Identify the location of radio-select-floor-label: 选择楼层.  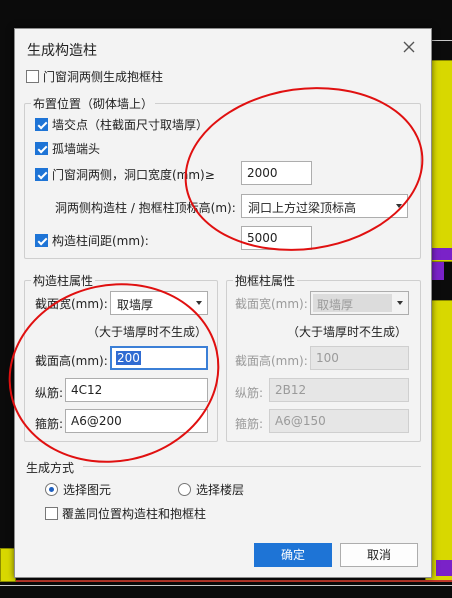
(220, 490).